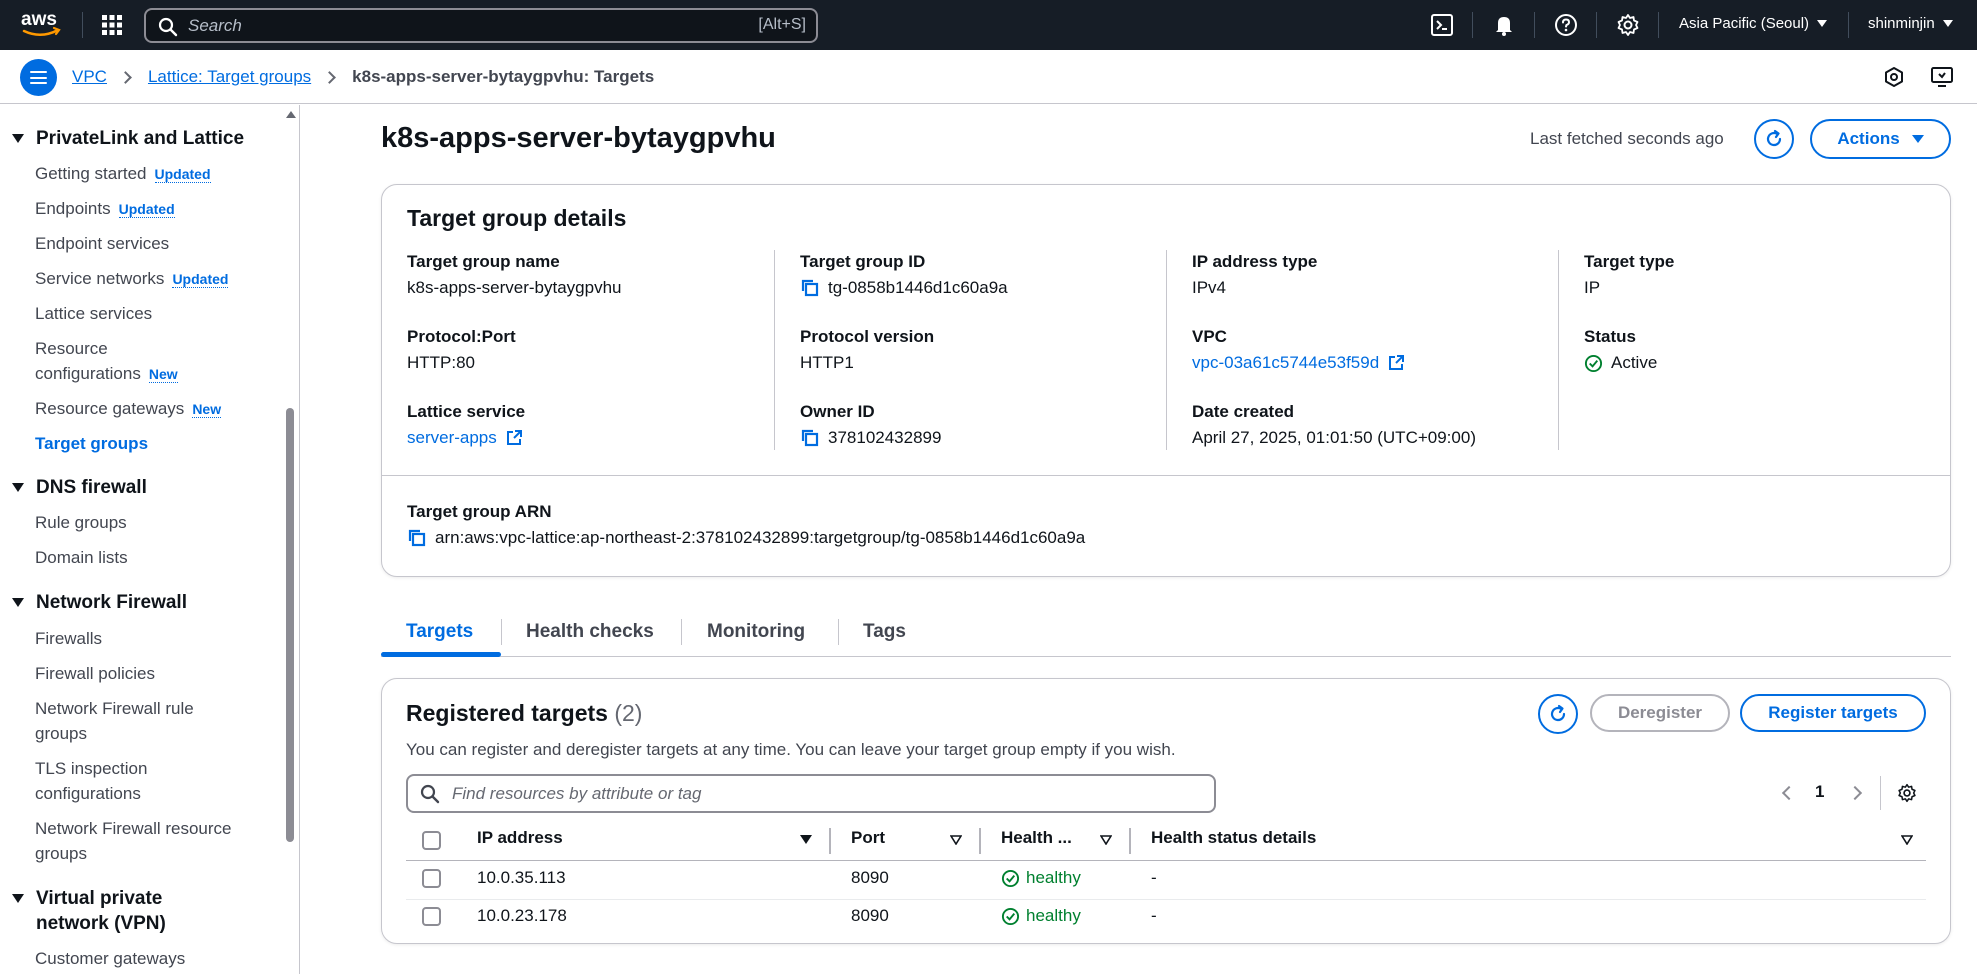  I want to click on column-header-ip-address: IP address, so click(520, 838).